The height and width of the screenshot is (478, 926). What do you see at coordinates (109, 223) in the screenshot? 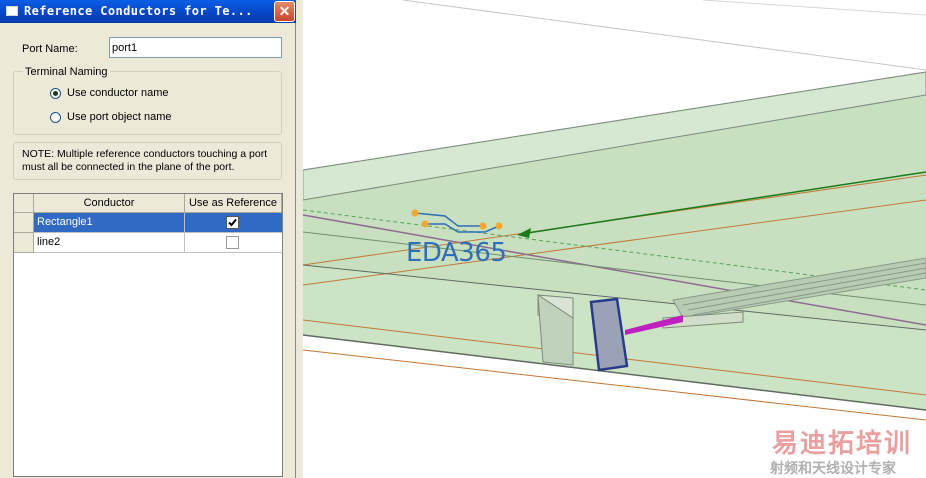
I see `conductor-cell: Rectangle1` at bounding box center [109, 223].